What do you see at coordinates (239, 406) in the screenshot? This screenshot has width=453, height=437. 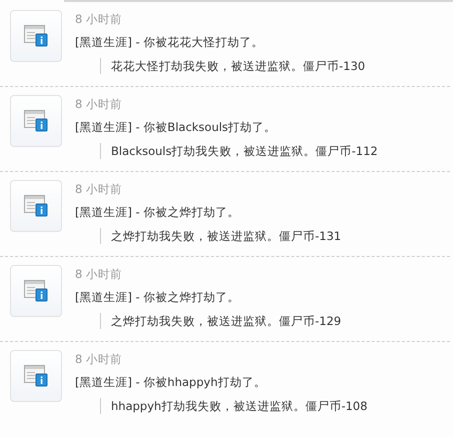 I see `notice-detail: hhappyh打劫我失败，被送进监狱。僵尸币-108` at bounding box center [239, 406].